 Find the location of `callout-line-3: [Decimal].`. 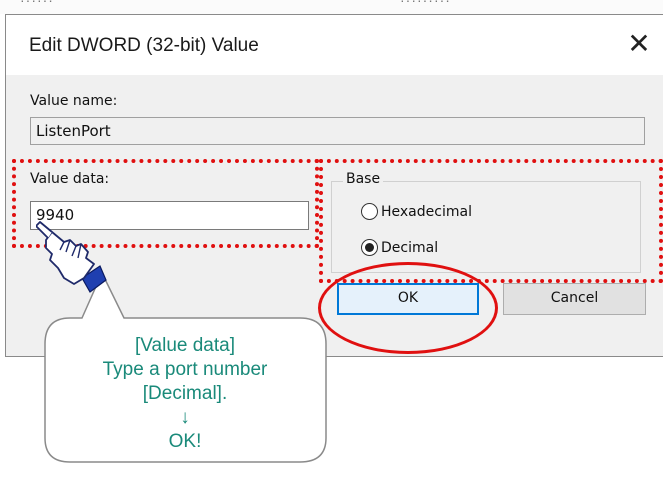

callout-line-3: [Decimal]. is located at coordinates (185, 393).